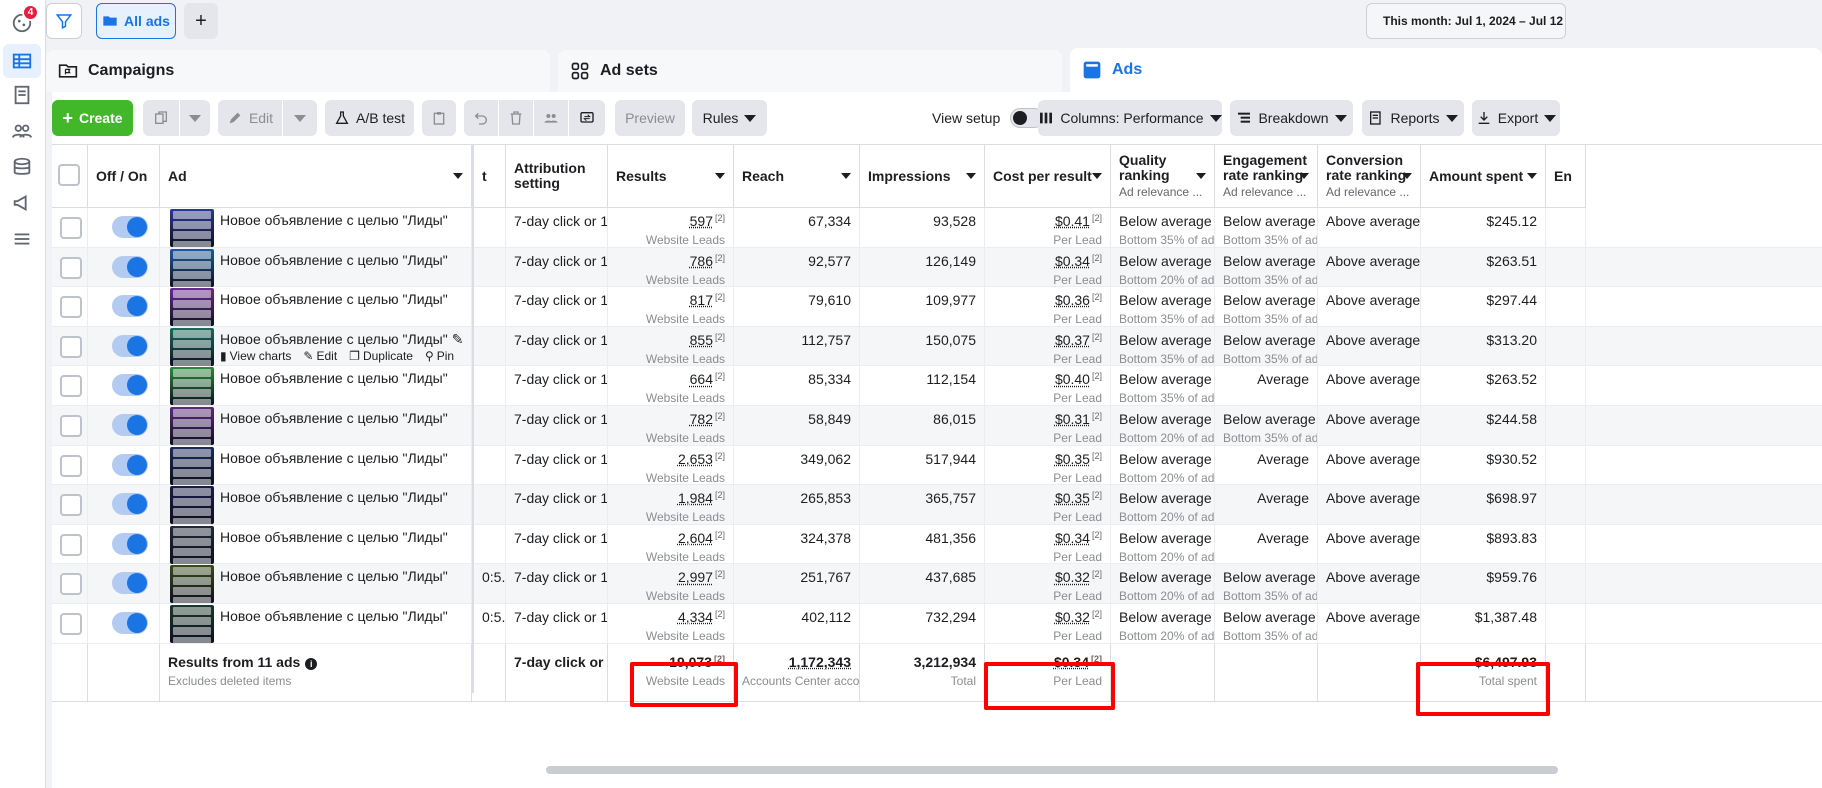  Describe the element at coordinates (311, 663) in the screenshot. I see `info-icon: i` at that location.